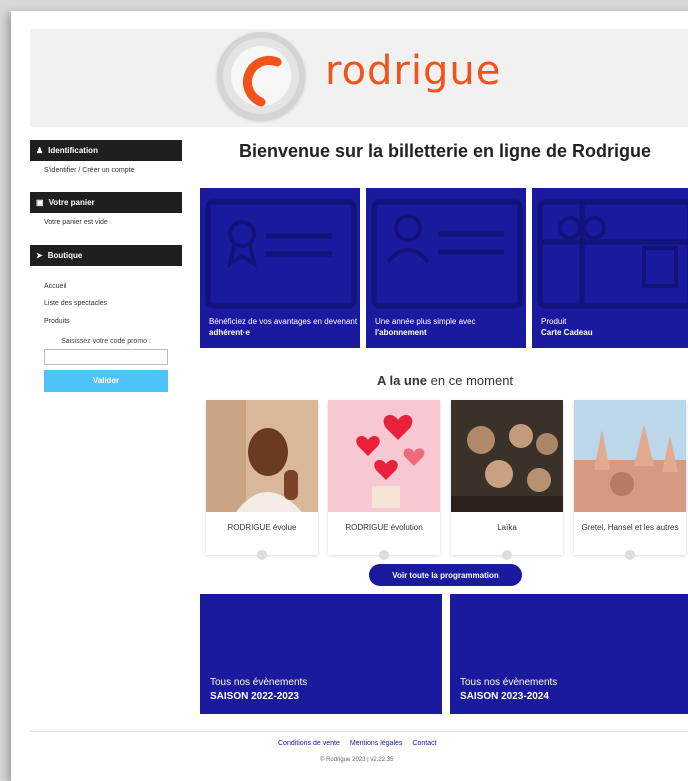 The image size is (688, 781). What do you see at coordinates (40, 150) in the screenshot?
I see `user-icon: ♟` at bounding box center [40, 150].